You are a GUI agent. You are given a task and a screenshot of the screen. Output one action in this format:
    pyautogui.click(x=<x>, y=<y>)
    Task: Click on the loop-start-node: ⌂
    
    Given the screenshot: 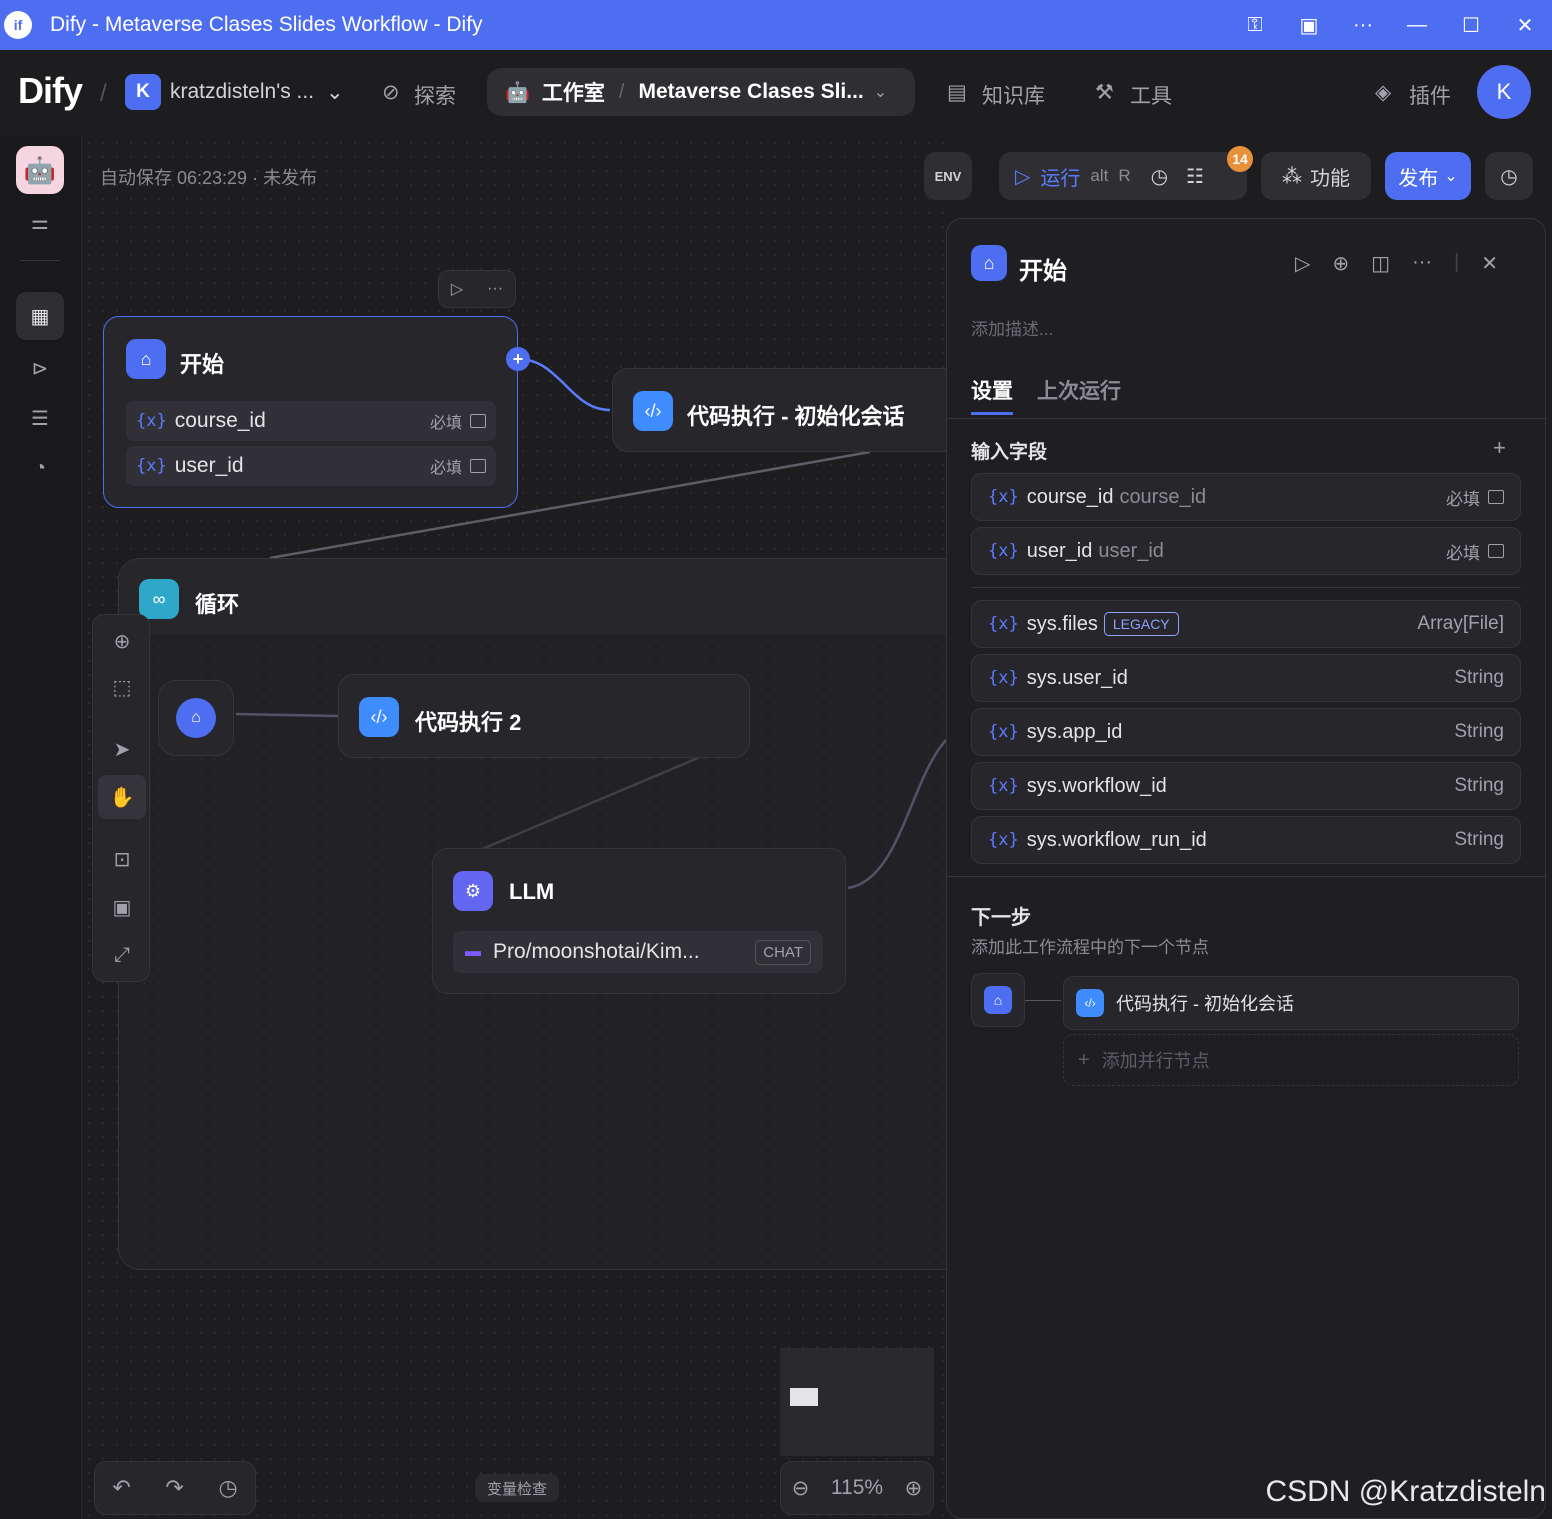 What is the action you would take?
    pyautogui.click(x=196, y=718)
    